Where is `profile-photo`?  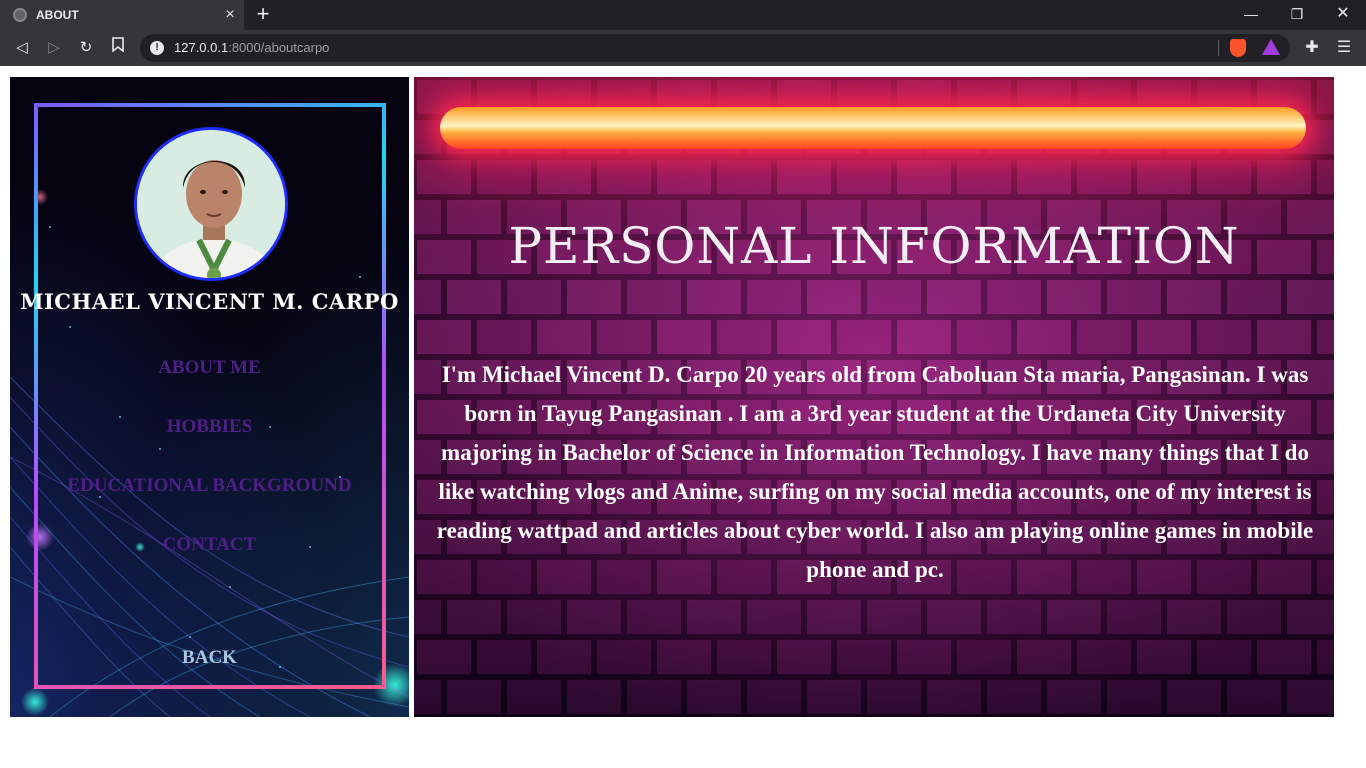
profile-photo is located at coordinates (211, 204).